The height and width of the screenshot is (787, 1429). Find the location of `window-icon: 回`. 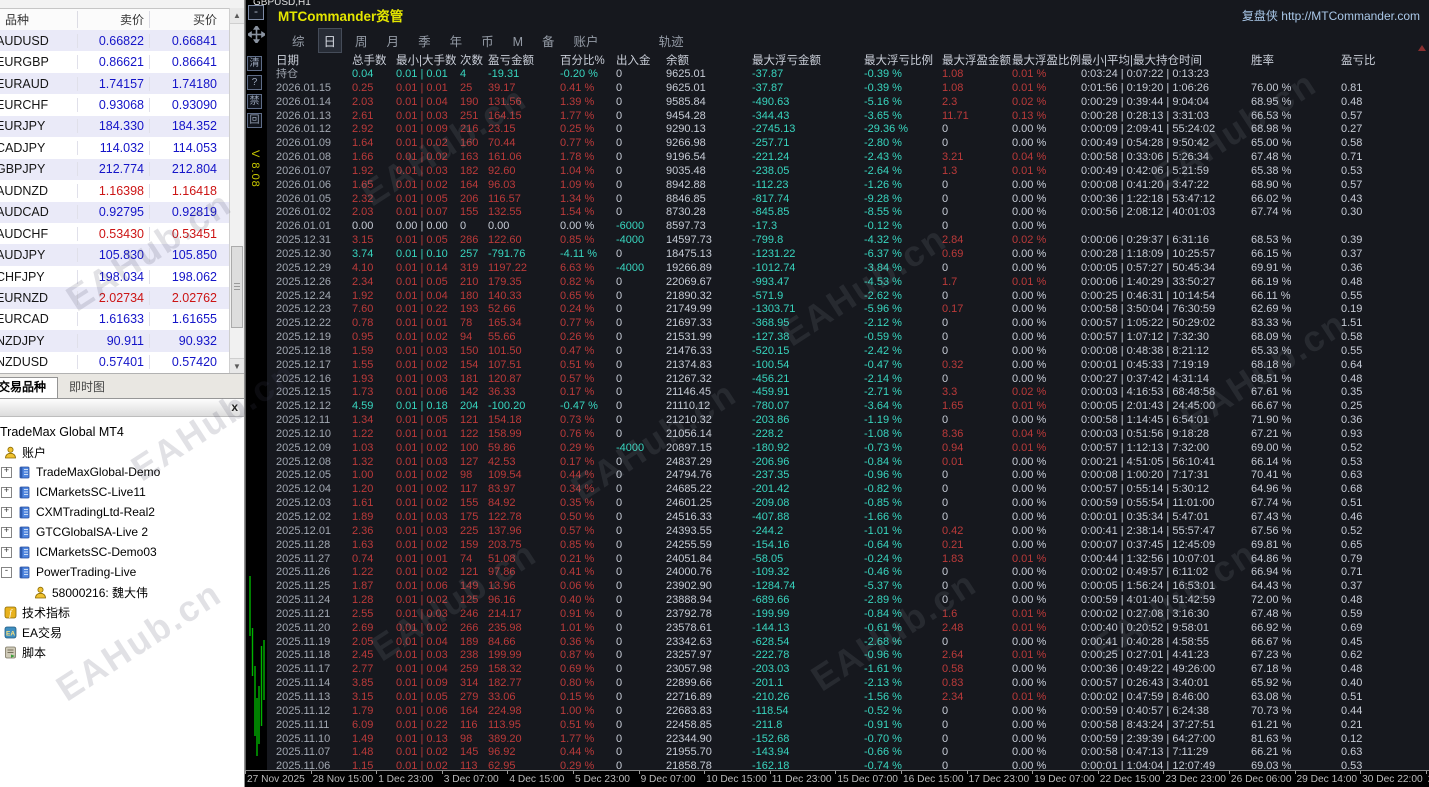

window-icon: 回 is located at coordinates (254, 120).